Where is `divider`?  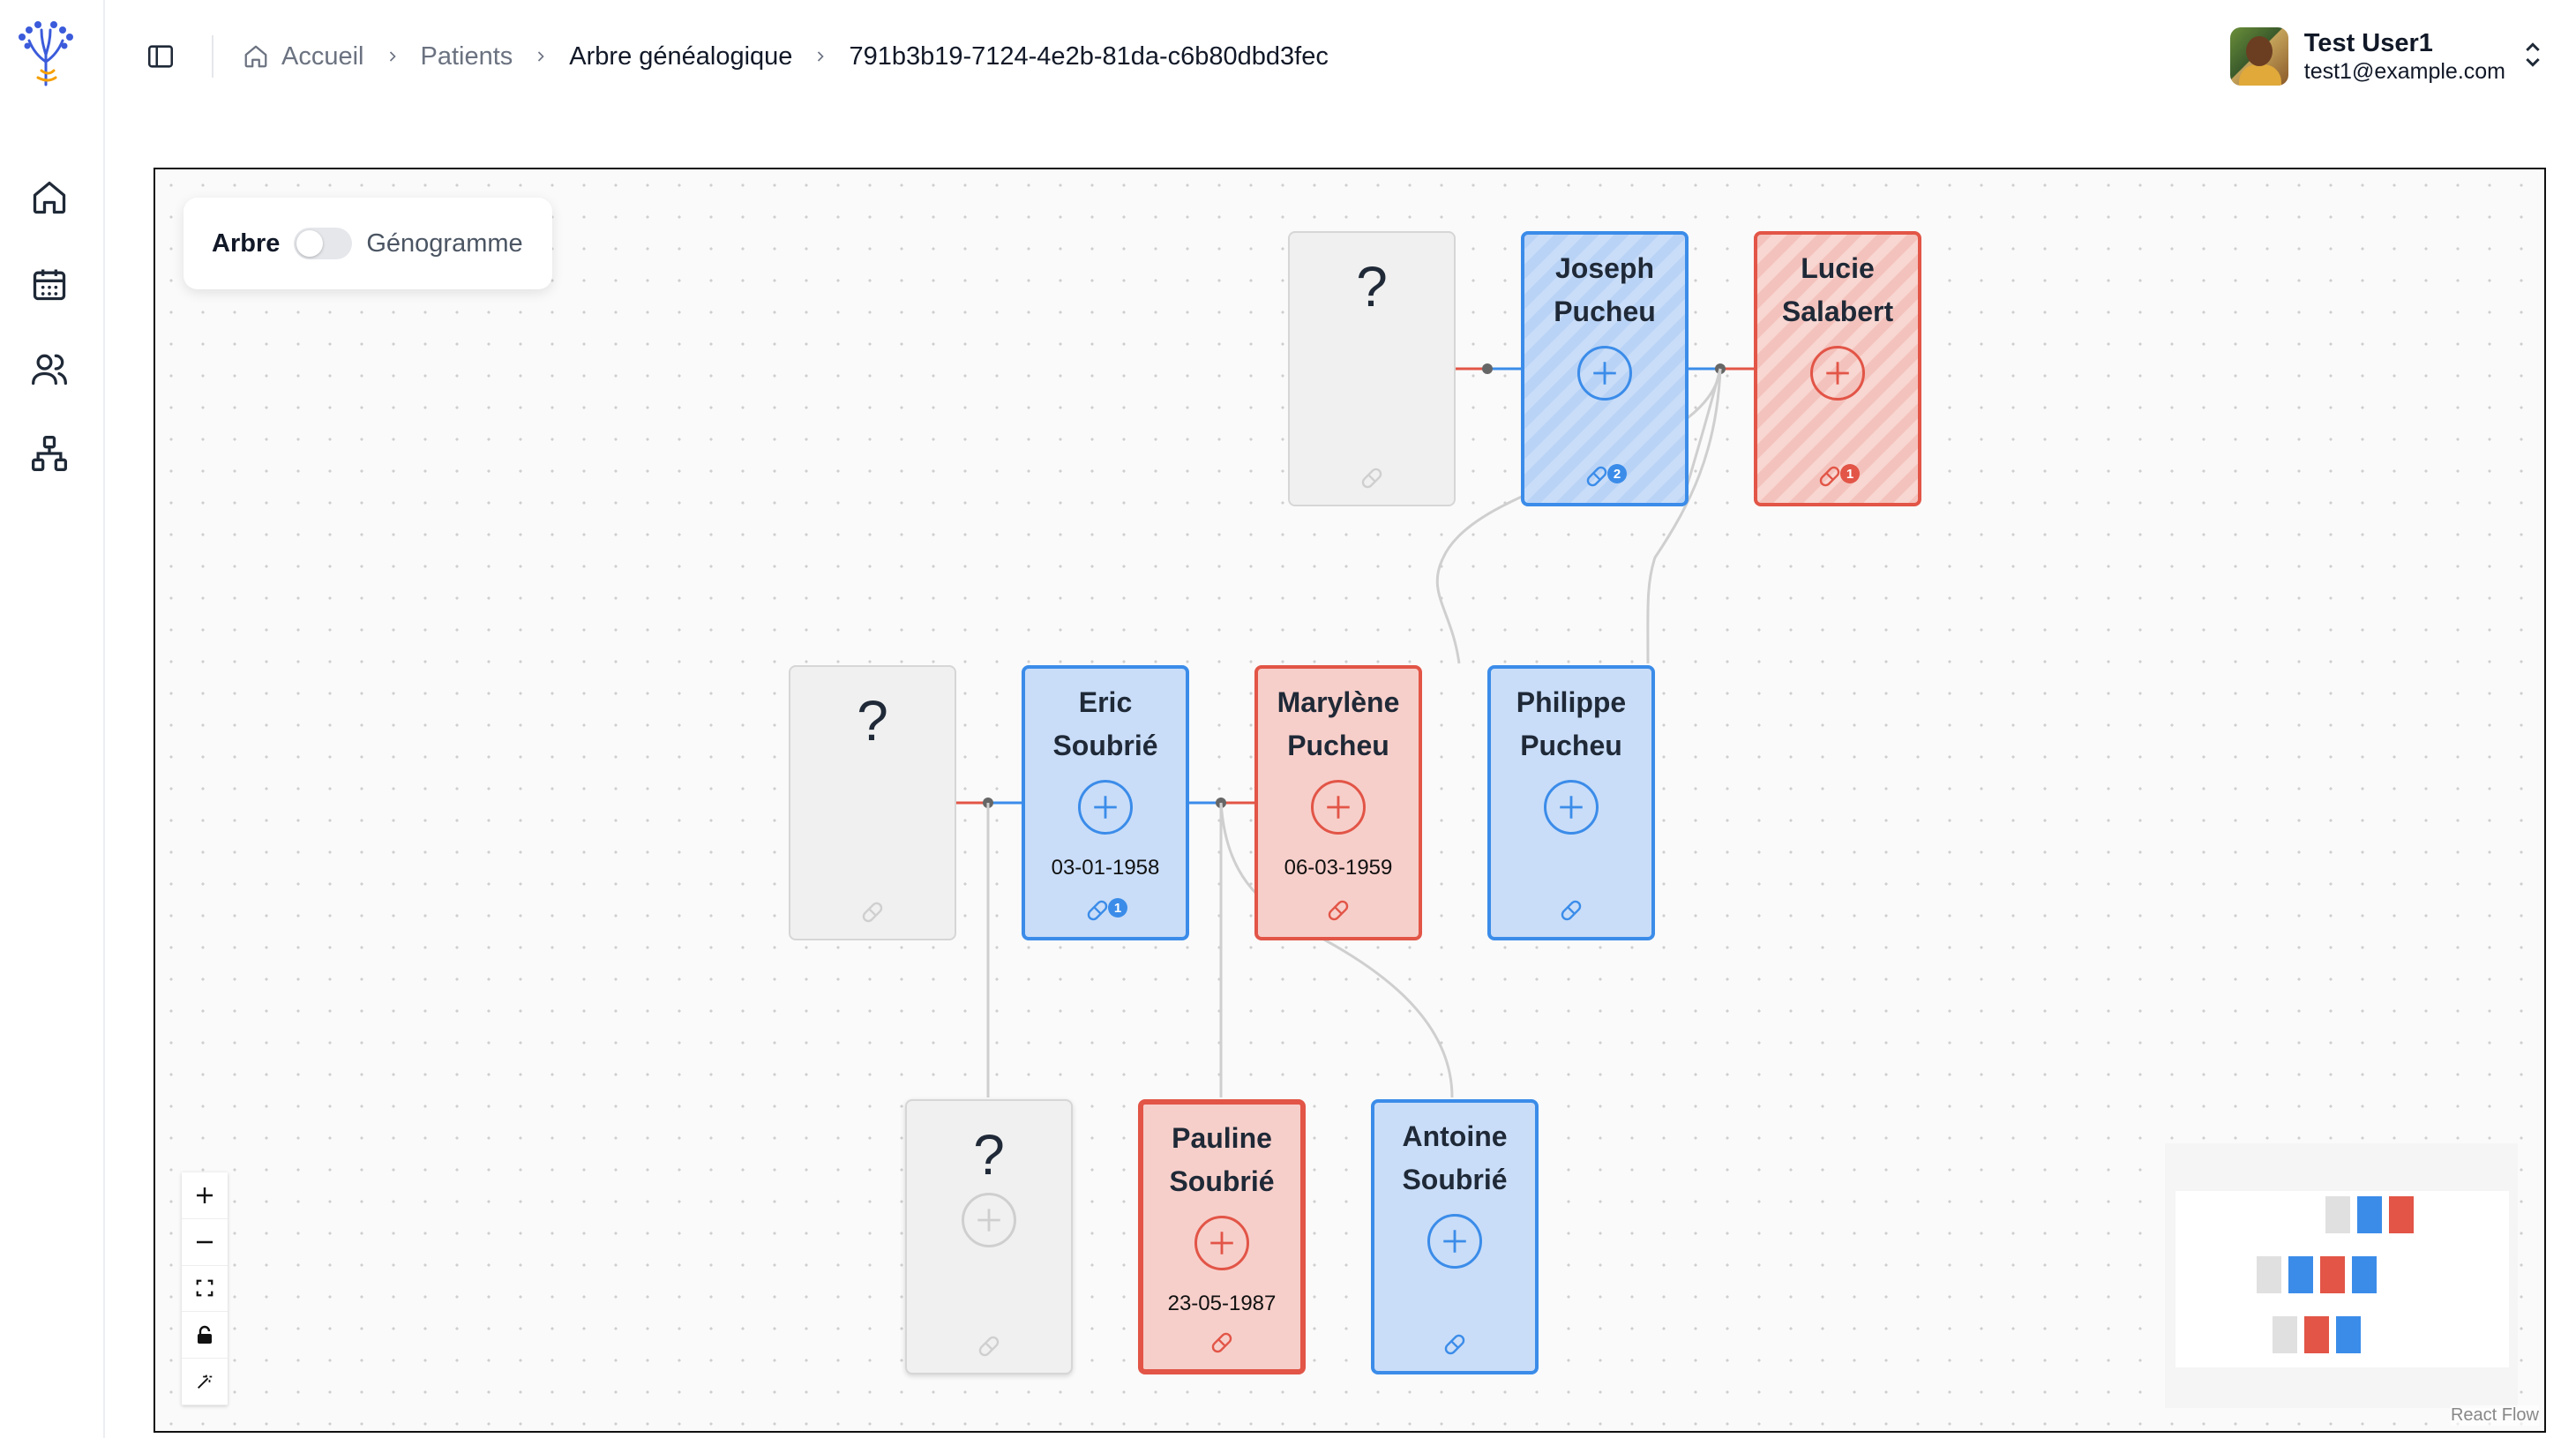 divider is located at coordinates (213, 56).